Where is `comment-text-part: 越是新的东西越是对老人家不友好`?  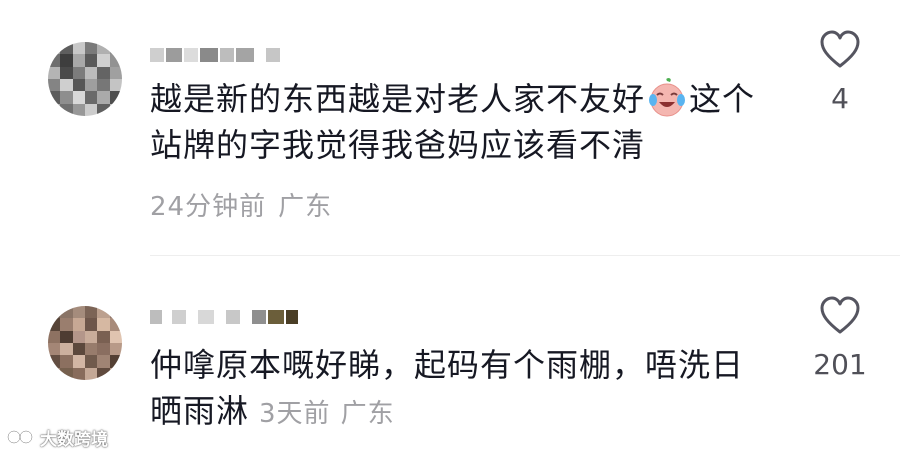 comment-text-part: 越是新的东西越是对老人家不友好 is located at coordinates (398, 99).